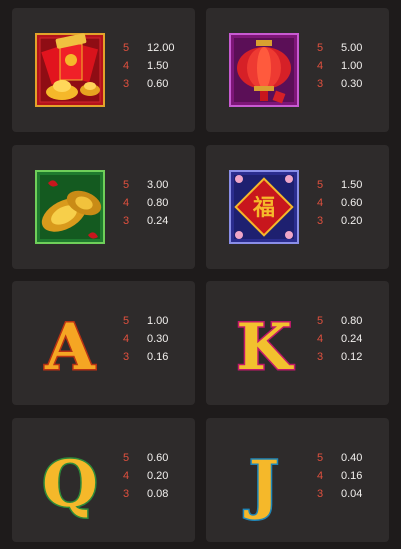  I want to click on payout-value: 0.12, so click(352, 357).